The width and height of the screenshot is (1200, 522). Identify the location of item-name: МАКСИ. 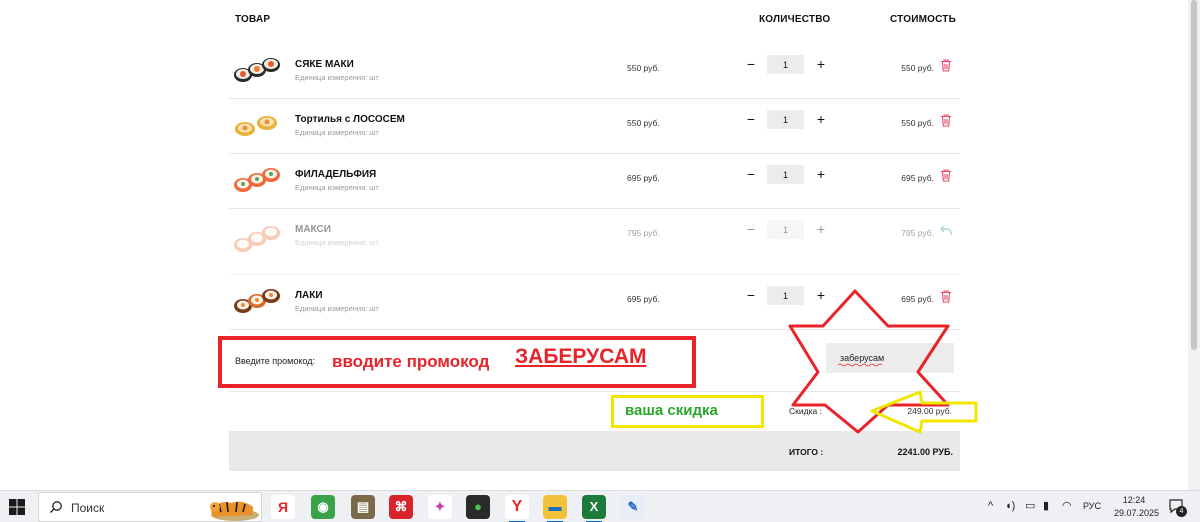
(313, 229).